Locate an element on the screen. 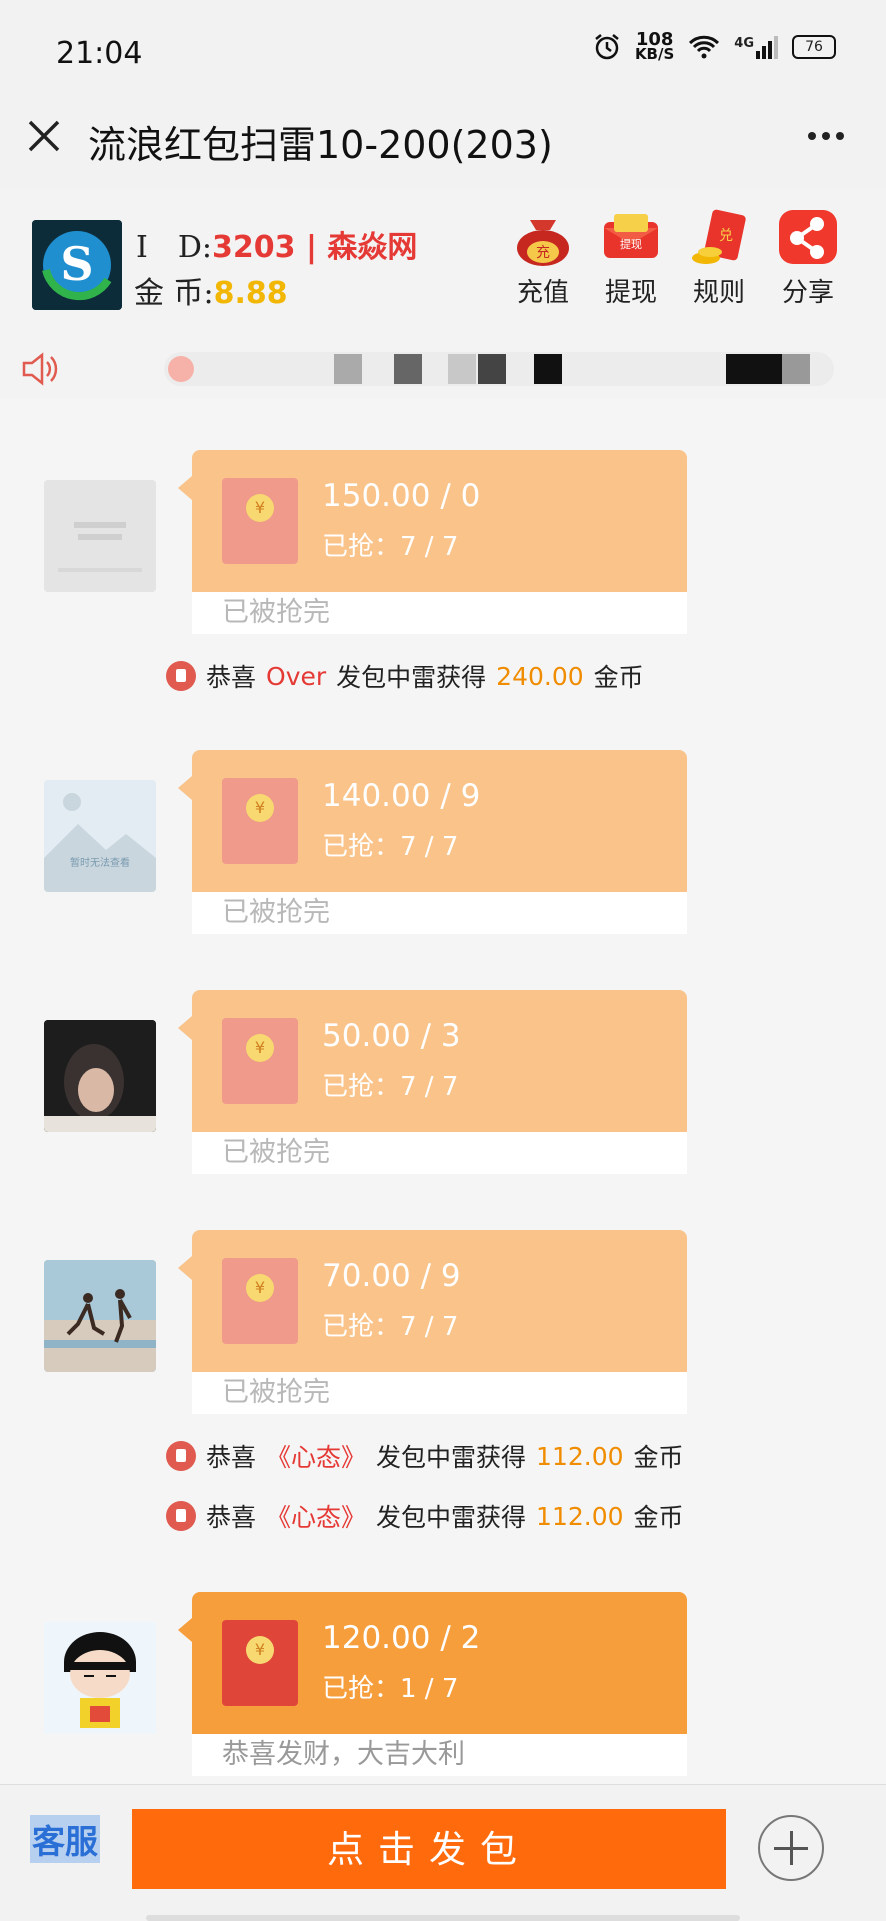  alarm-icon is located at coordinates (607, 47).